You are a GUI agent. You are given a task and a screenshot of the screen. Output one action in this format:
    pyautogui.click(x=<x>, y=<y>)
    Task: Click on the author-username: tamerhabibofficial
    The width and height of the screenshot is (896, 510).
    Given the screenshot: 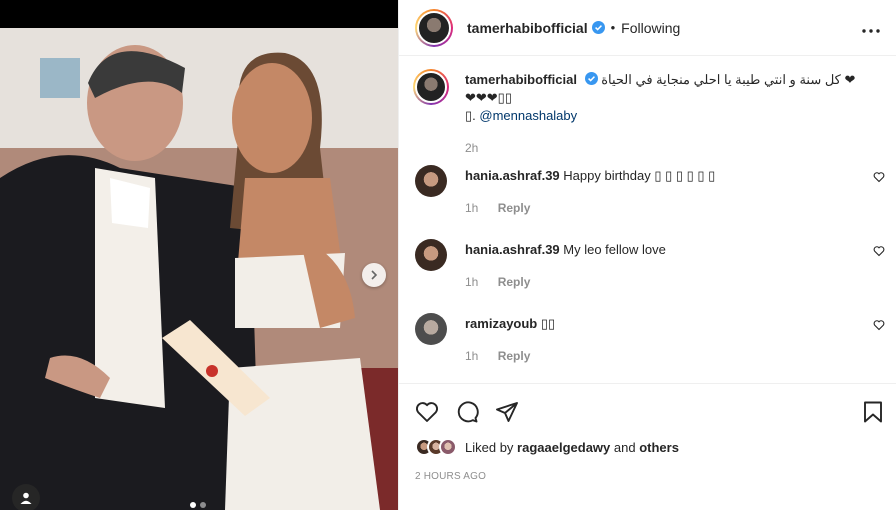 What is the action you would take?
    pyautogui.click(x=527, y=28)
    